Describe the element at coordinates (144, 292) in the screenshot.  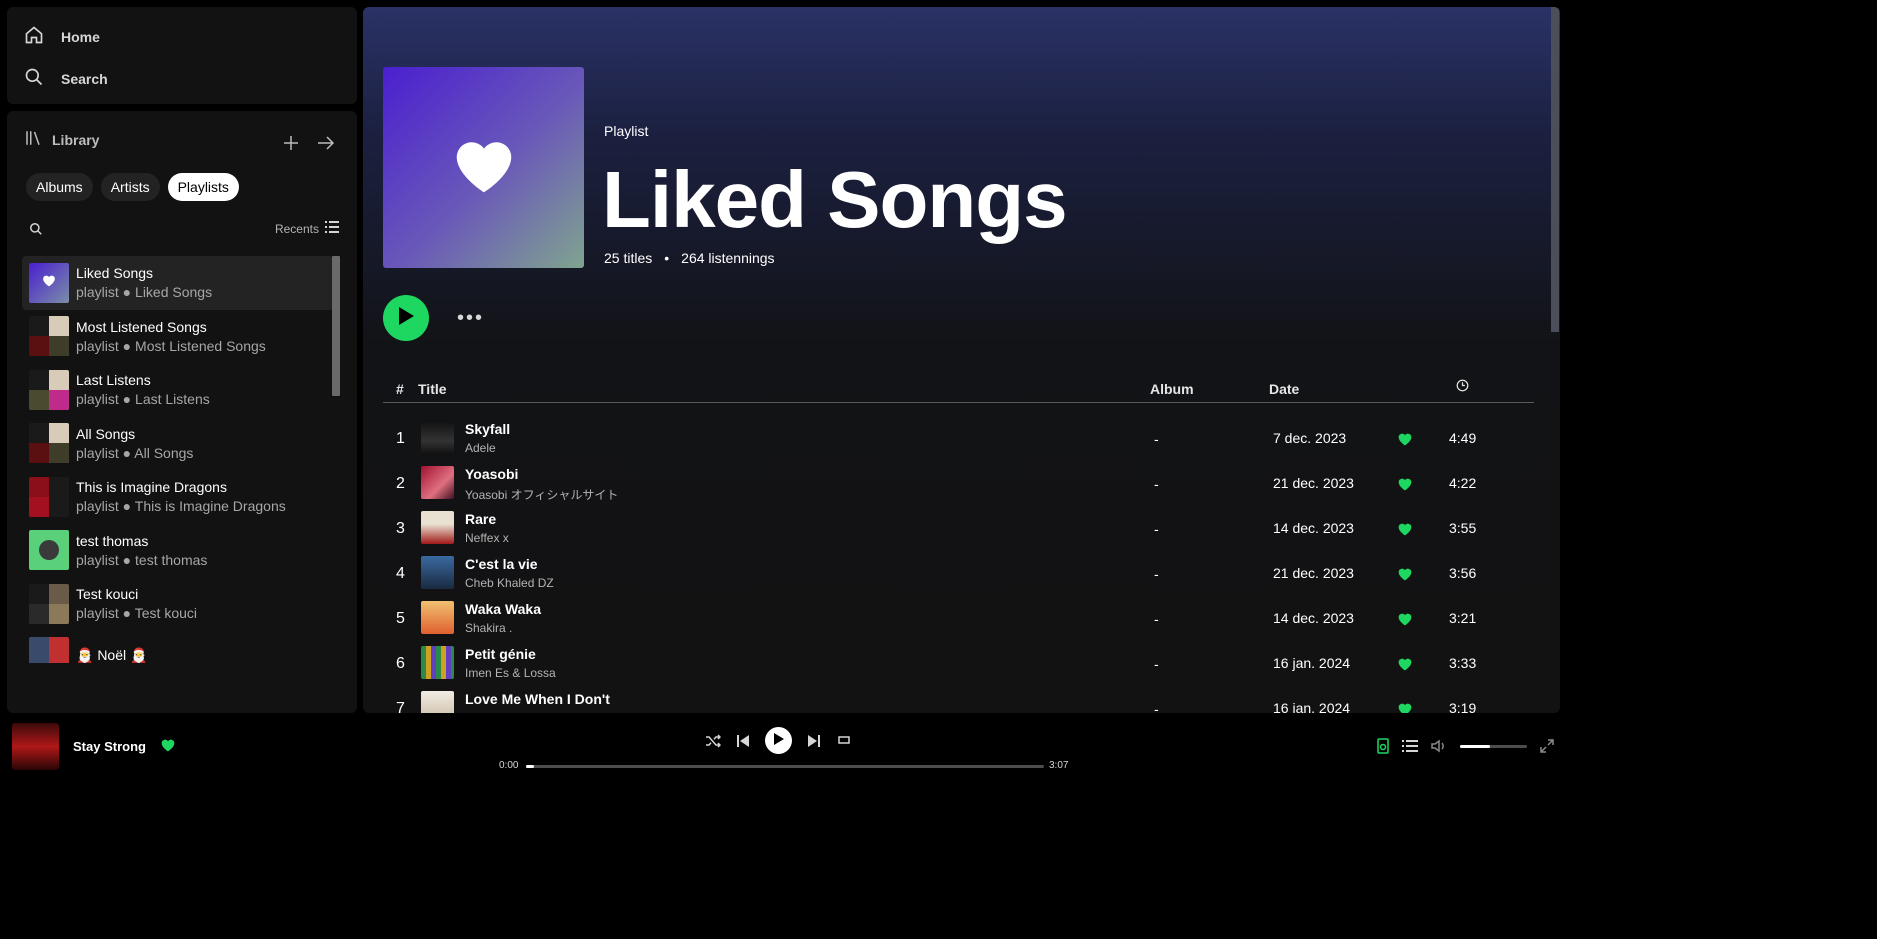
I see `library-item-sub: playlist ● Liked Songs` at that location.